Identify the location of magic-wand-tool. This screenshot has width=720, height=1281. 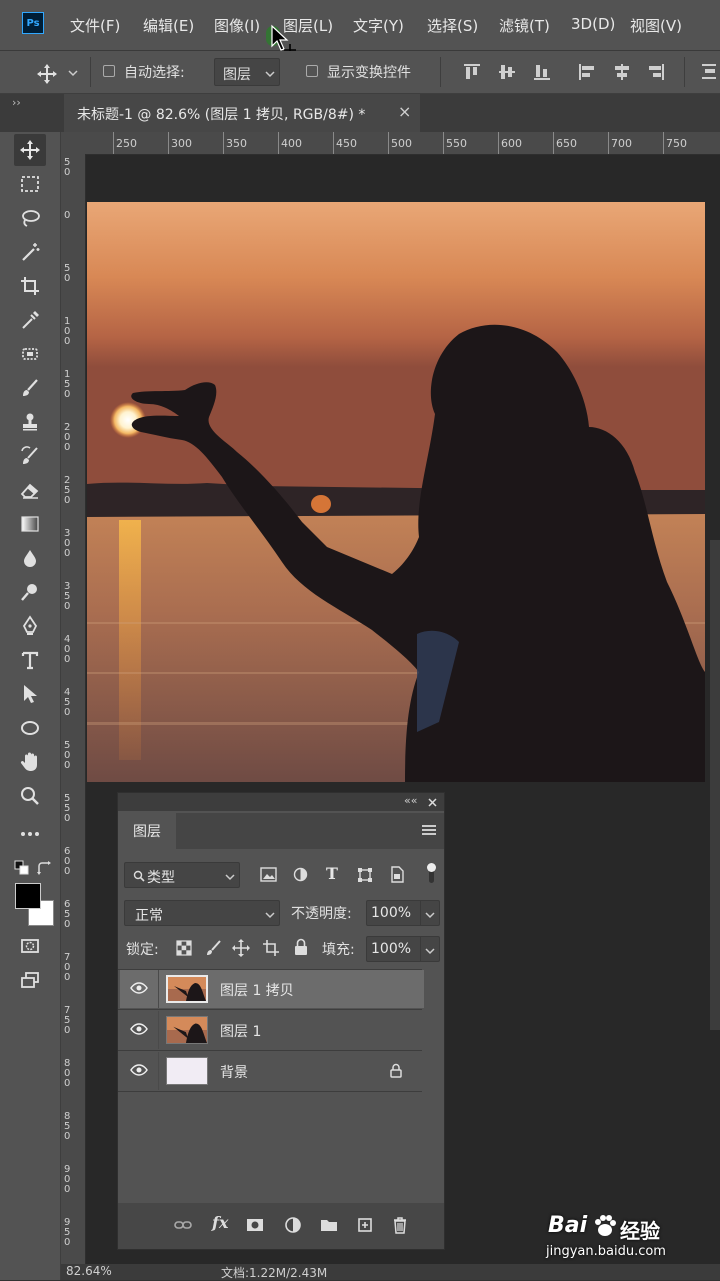
(30, 252).